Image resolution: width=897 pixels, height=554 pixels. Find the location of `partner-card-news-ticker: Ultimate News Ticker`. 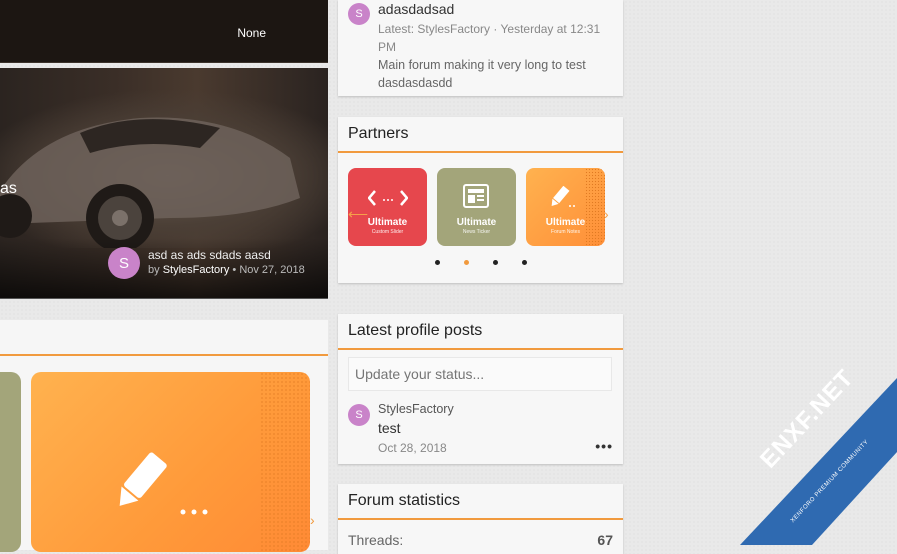

partner-card-news-ticker: Ultimate News Ticker is located at coordinates (476, 207).